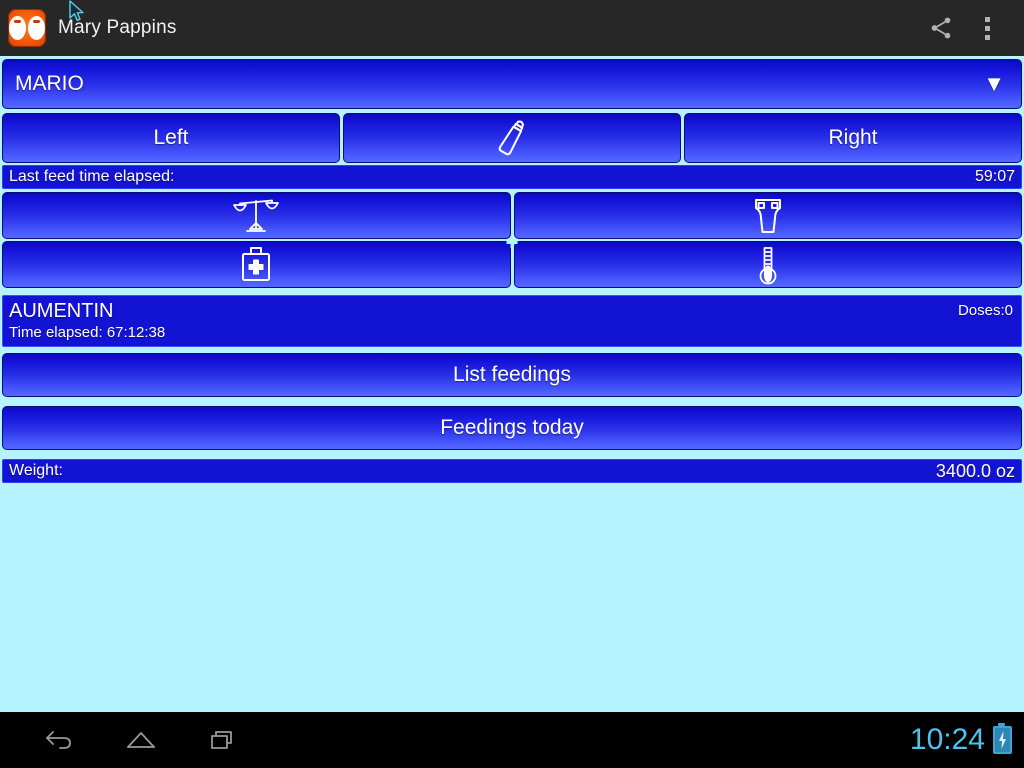  I want to click on battery-charging-icon, so click(1002, 738).